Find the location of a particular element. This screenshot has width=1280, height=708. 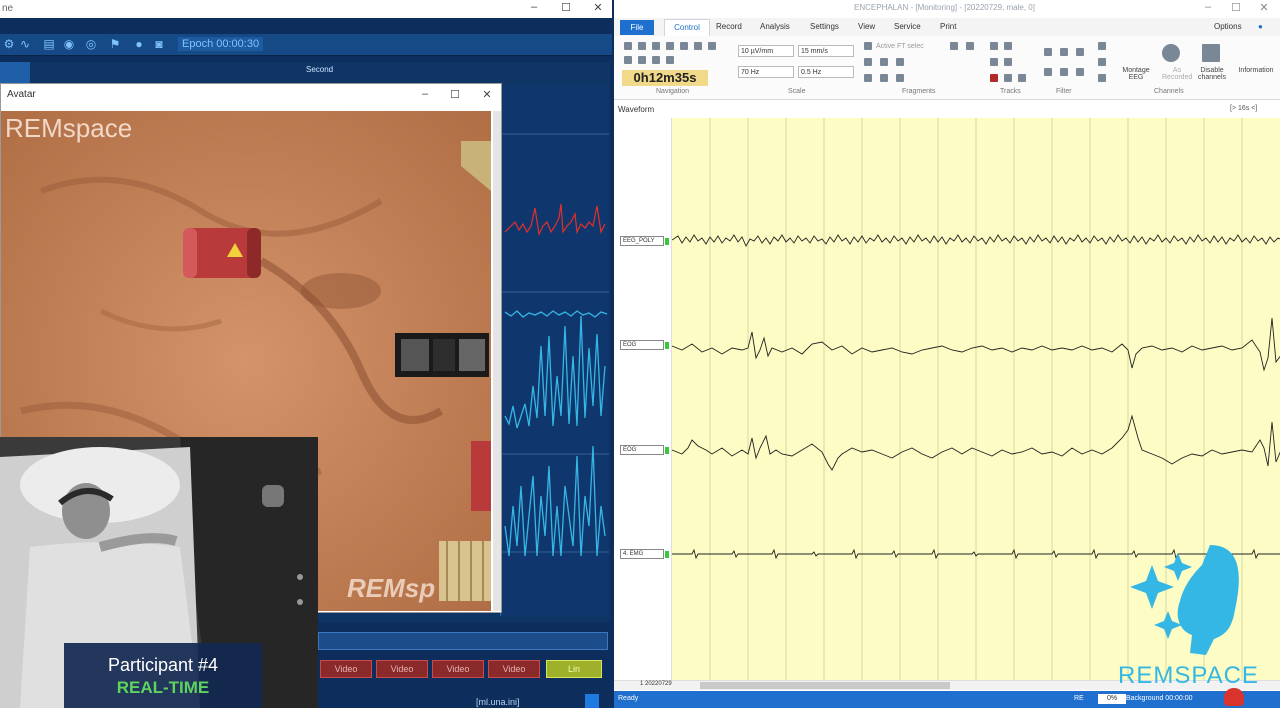

tab-record: Record is located at coordinates (729, 26).